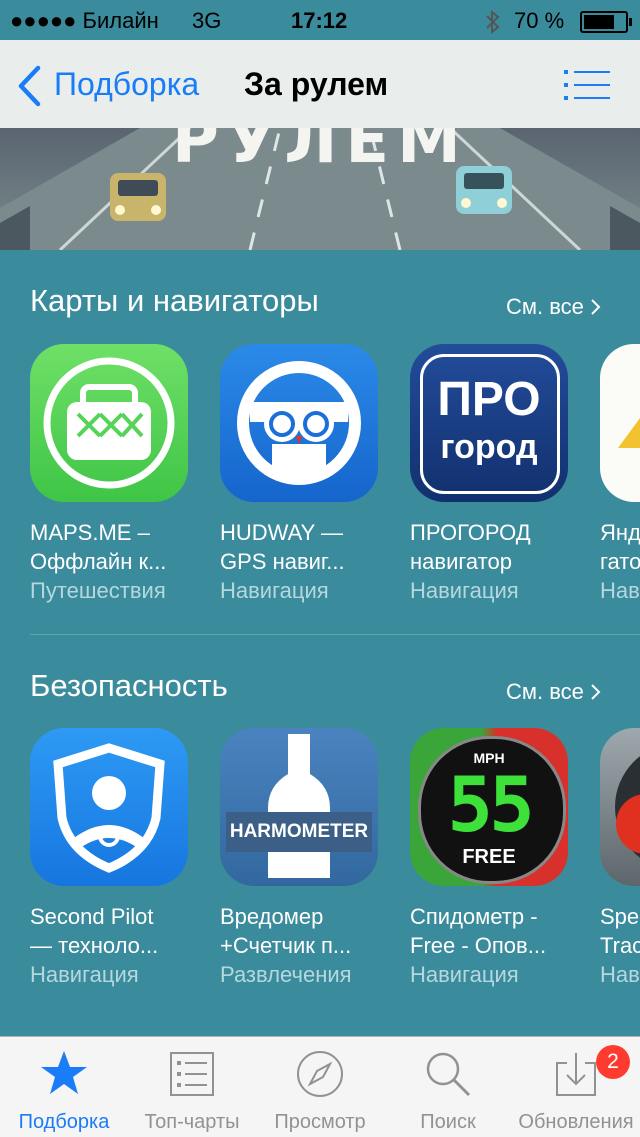 The height and width of the screenshot is (1137, 640). What do you see at coordinates (192, 1122) in the screenshot?
I see `tab-label: Топ-чарты` at bounding box center [192, 1122].